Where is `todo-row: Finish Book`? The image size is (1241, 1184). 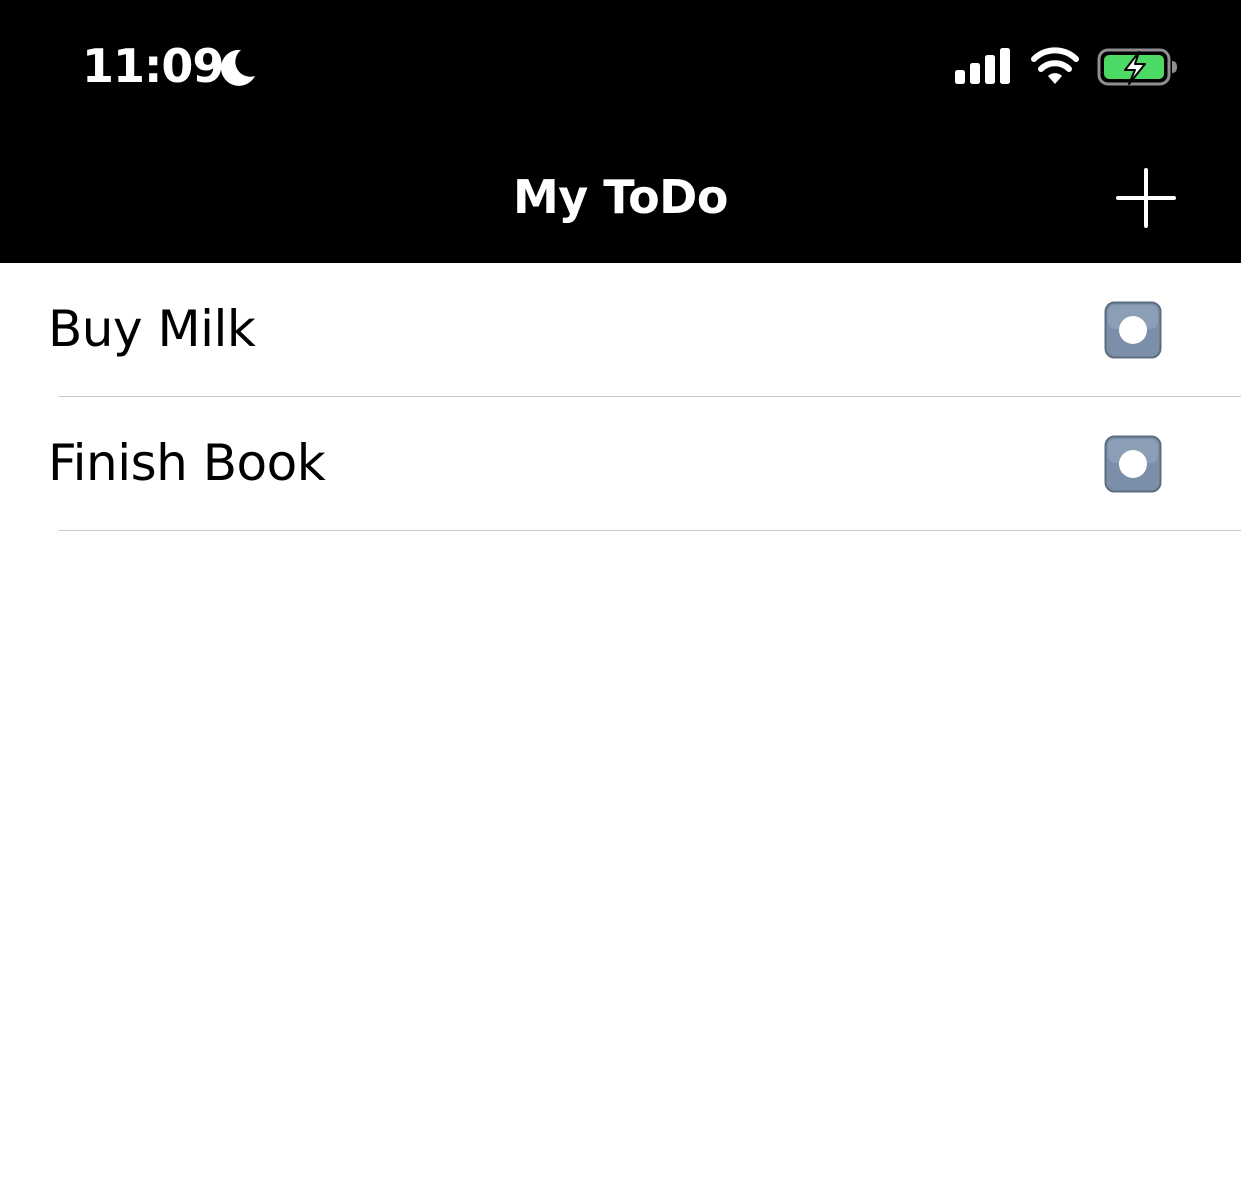 todo-row: Finish Book is located at coordinates (620, 464).